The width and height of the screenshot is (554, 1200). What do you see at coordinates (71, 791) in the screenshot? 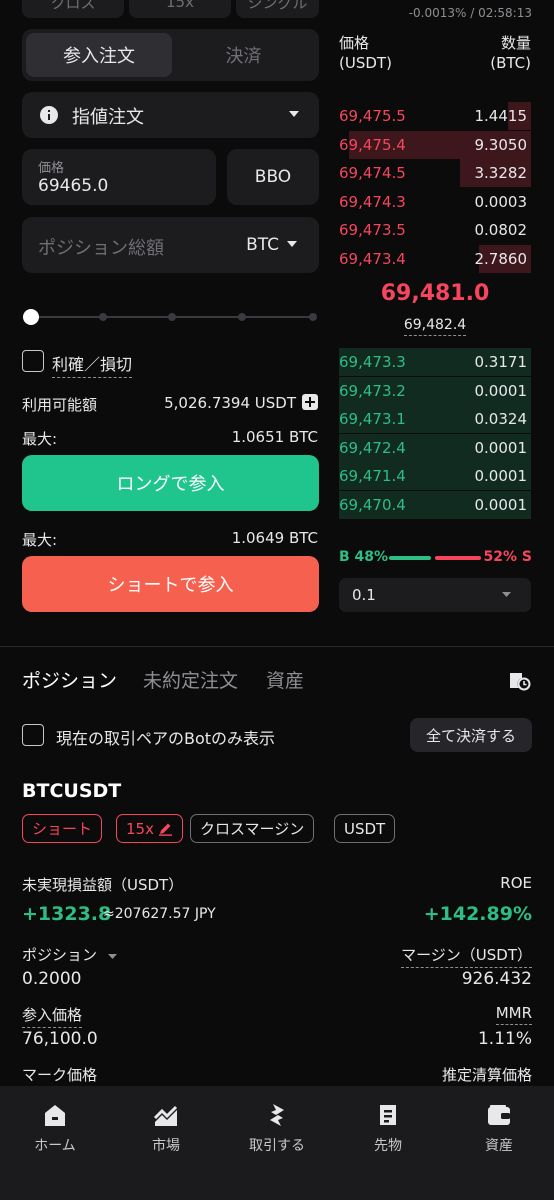
I see `position-symbol: BTCUSDT` at bounding box center [71, 791].